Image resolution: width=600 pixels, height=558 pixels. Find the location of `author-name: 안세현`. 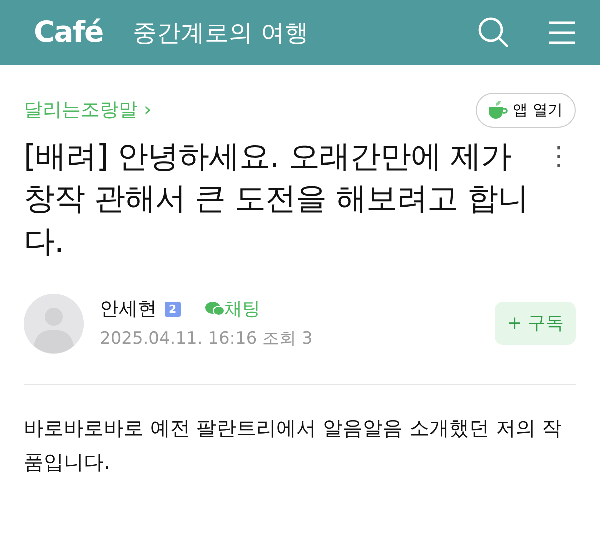

author-name: 안세현 is located at coordinates (128, 309).